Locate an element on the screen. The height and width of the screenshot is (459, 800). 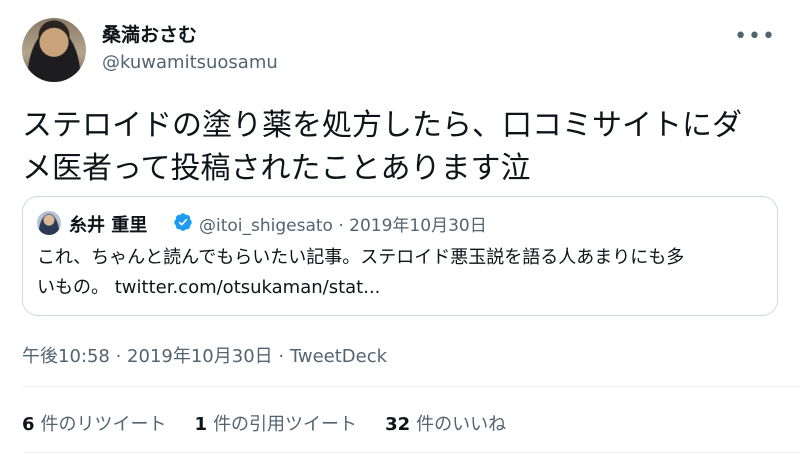
likes-stat: 32 件のいいね is located at coordinates (445, 423).